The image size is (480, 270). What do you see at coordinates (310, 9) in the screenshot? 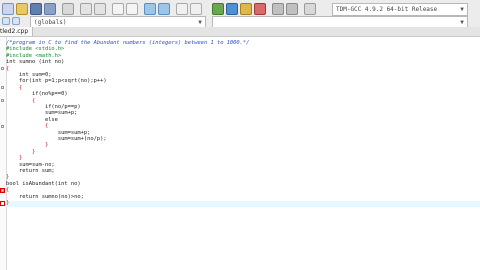
I see `profile-icon` at bounding box center [310, 9].